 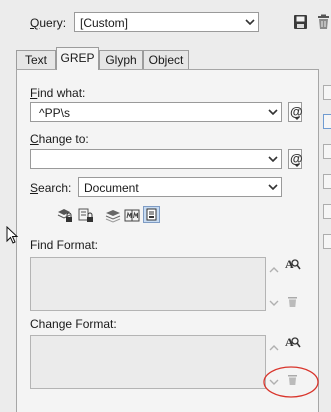 I want to click on footnotes-icon, so click(x=151, y=214).